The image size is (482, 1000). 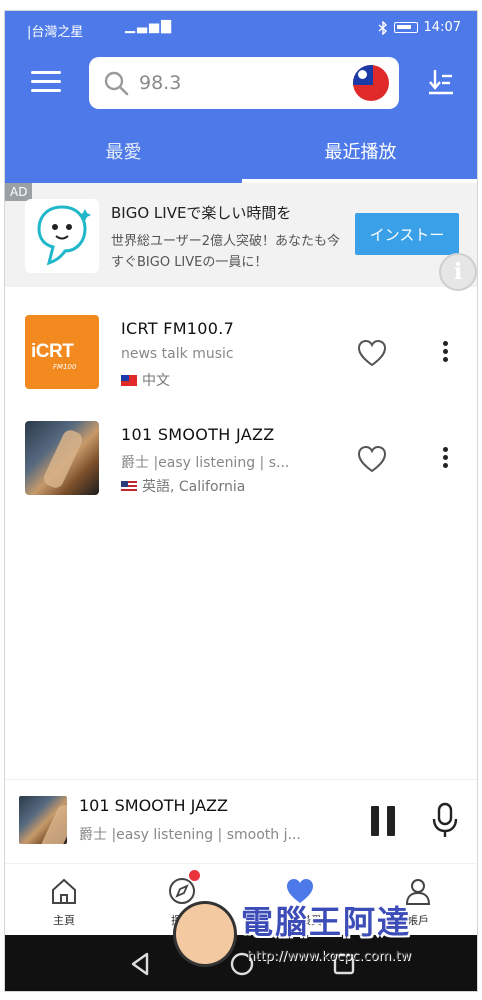 What do you see at coordinates (241, 28) in the screenshot?
I see `status-bar: |台灣之星 ▁▃▅▇ 14:07` at bounding box center [241, 28].